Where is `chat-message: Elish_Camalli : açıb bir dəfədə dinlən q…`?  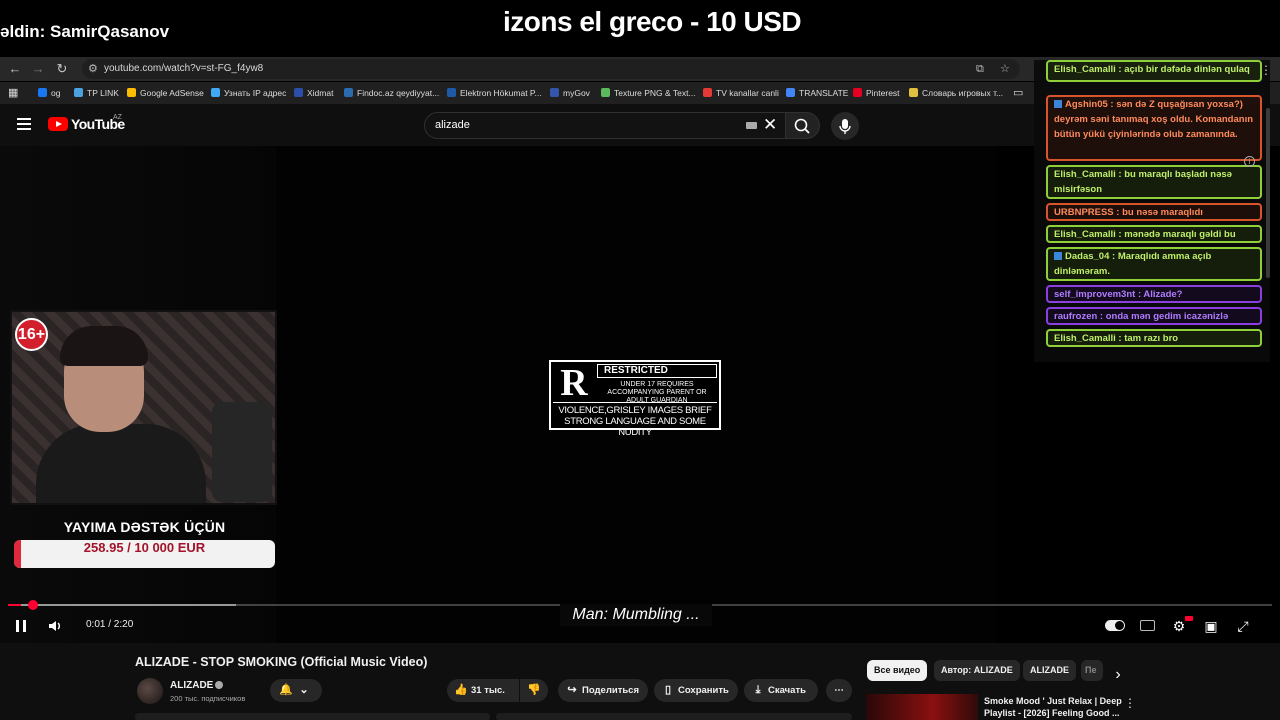 chat-message: Elish_Camalli : açıb bir dəfədə dinlən q… is located at coordinates (1154, 71).